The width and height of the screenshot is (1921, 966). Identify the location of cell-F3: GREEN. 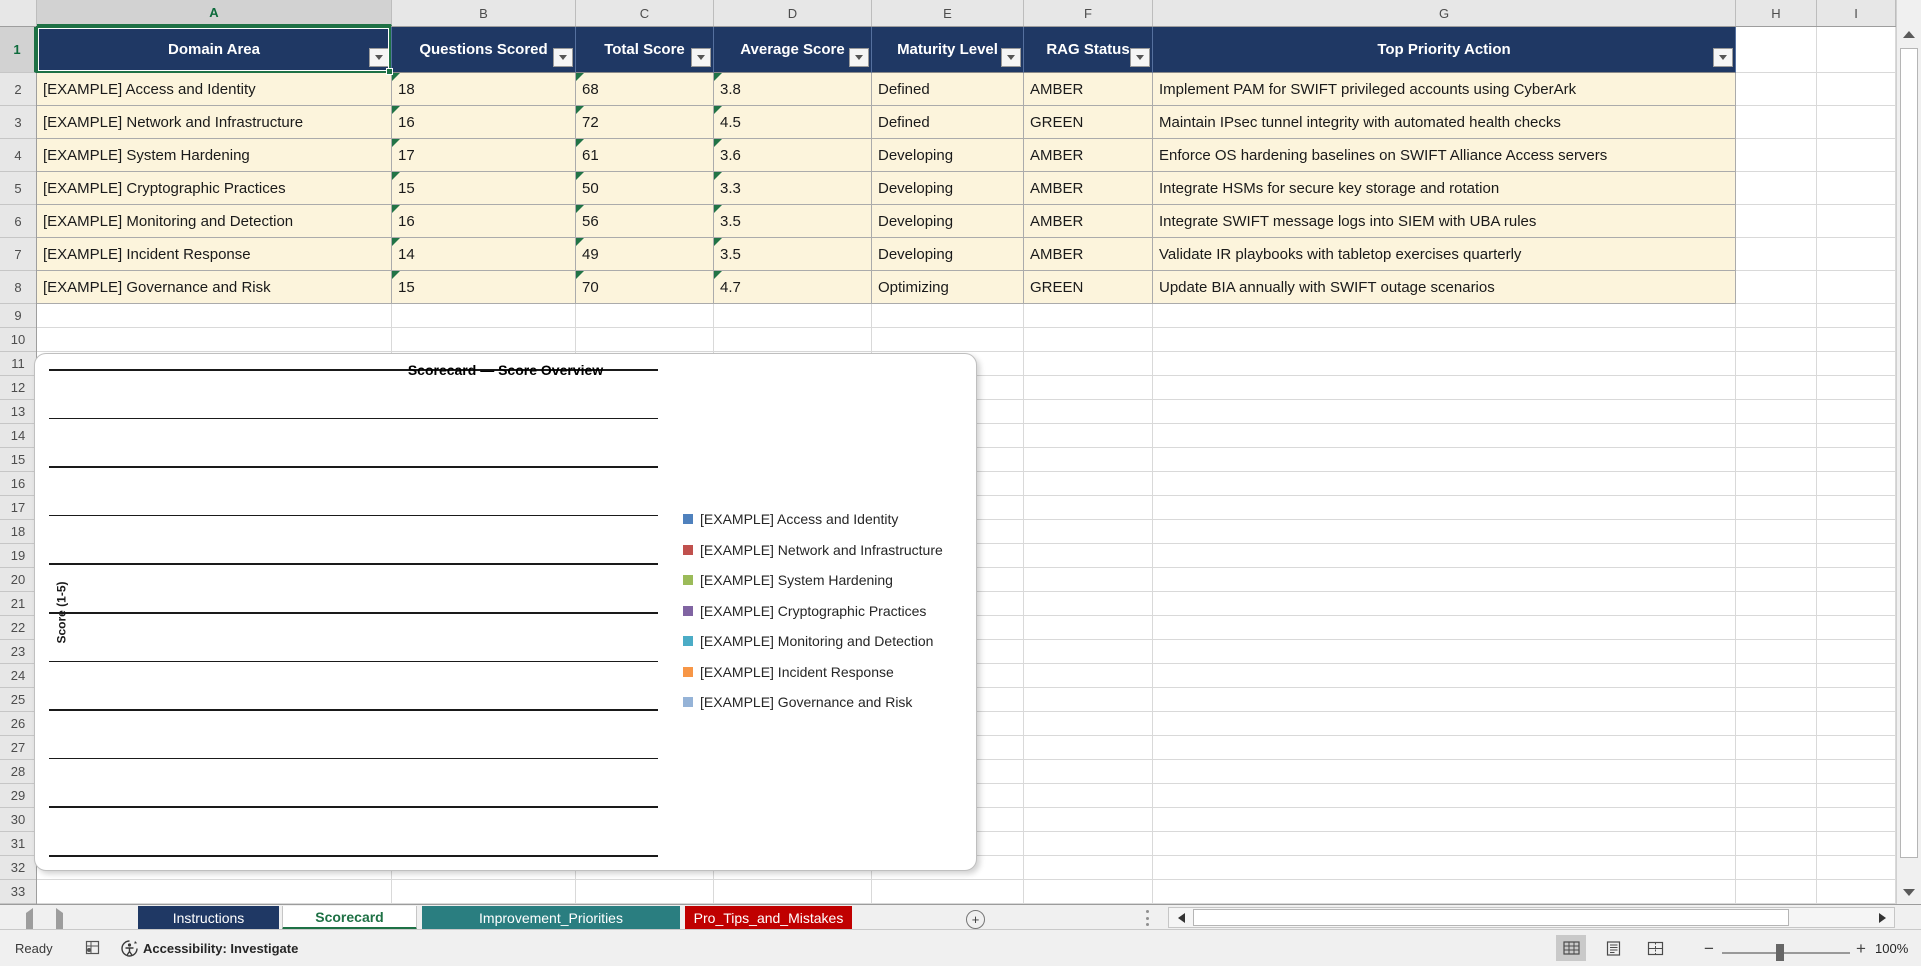
(1088, 122).